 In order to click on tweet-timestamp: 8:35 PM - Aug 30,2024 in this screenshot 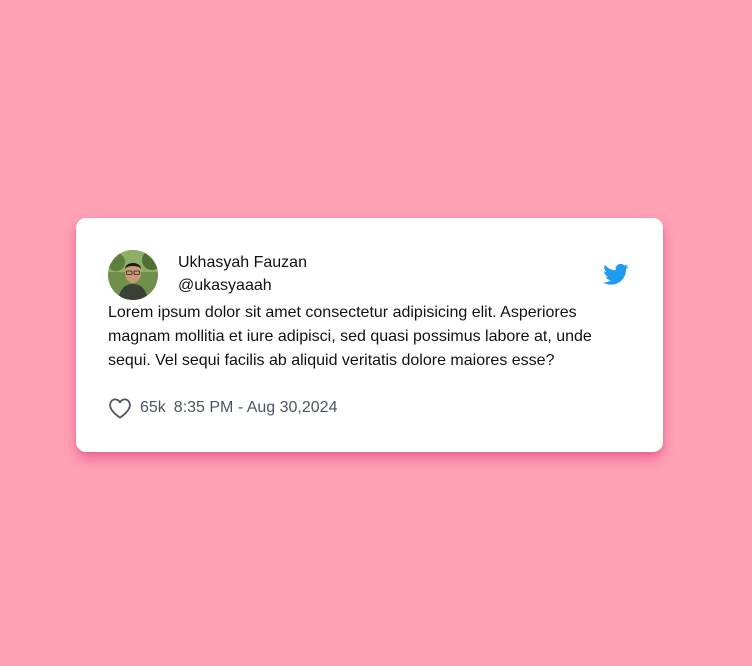, I will do `click(256, 408)`.